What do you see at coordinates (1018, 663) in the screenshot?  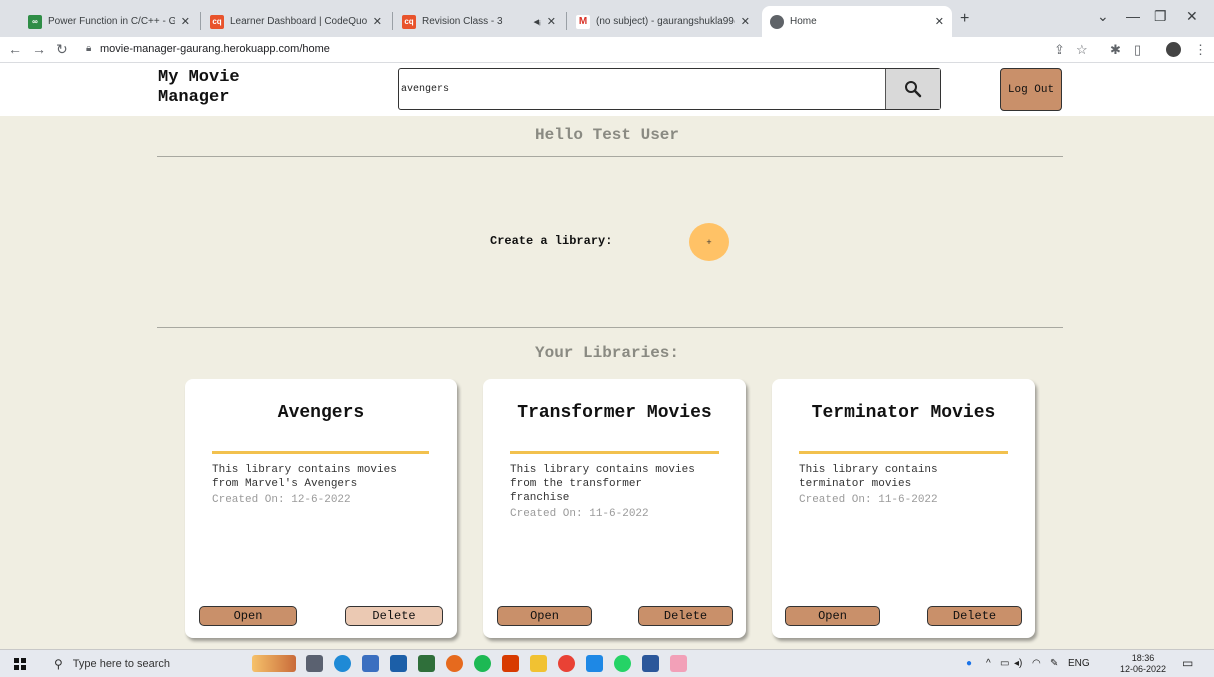 I see `volume-icon: ◂)` at bounding box center [1018, 663].